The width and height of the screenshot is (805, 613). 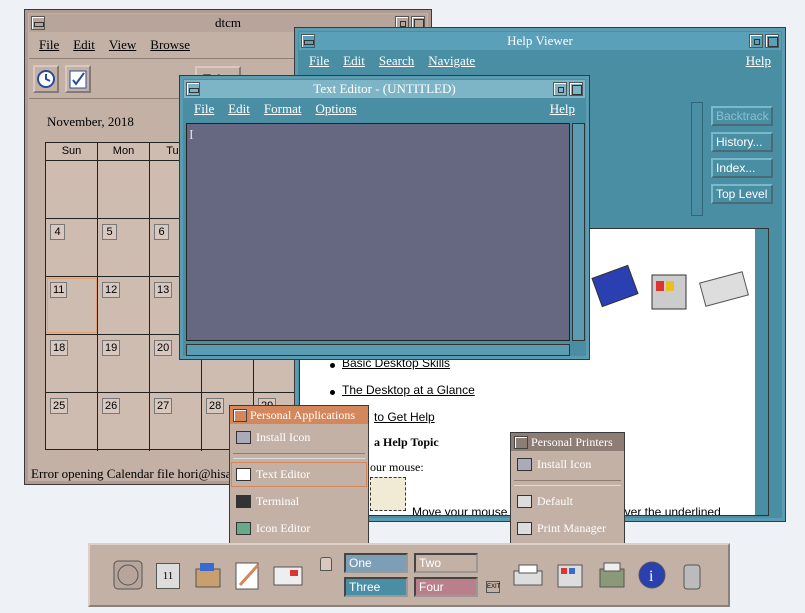 What do you see at coordinates (290, 577) in the screenshot?
I see `mail-icon` at bounding box center [290, 577].